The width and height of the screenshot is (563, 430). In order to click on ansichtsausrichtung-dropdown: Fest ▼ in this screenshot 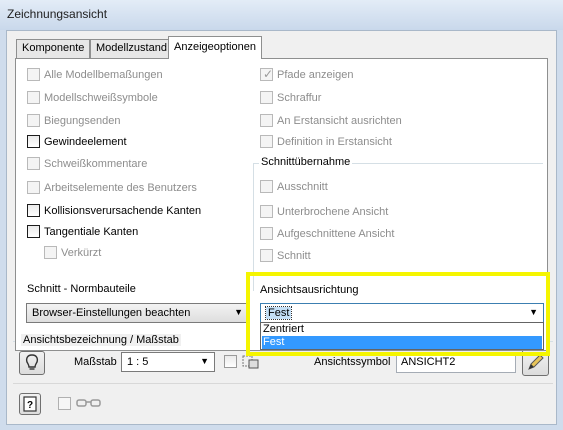, I will do `click(402, 313)`.